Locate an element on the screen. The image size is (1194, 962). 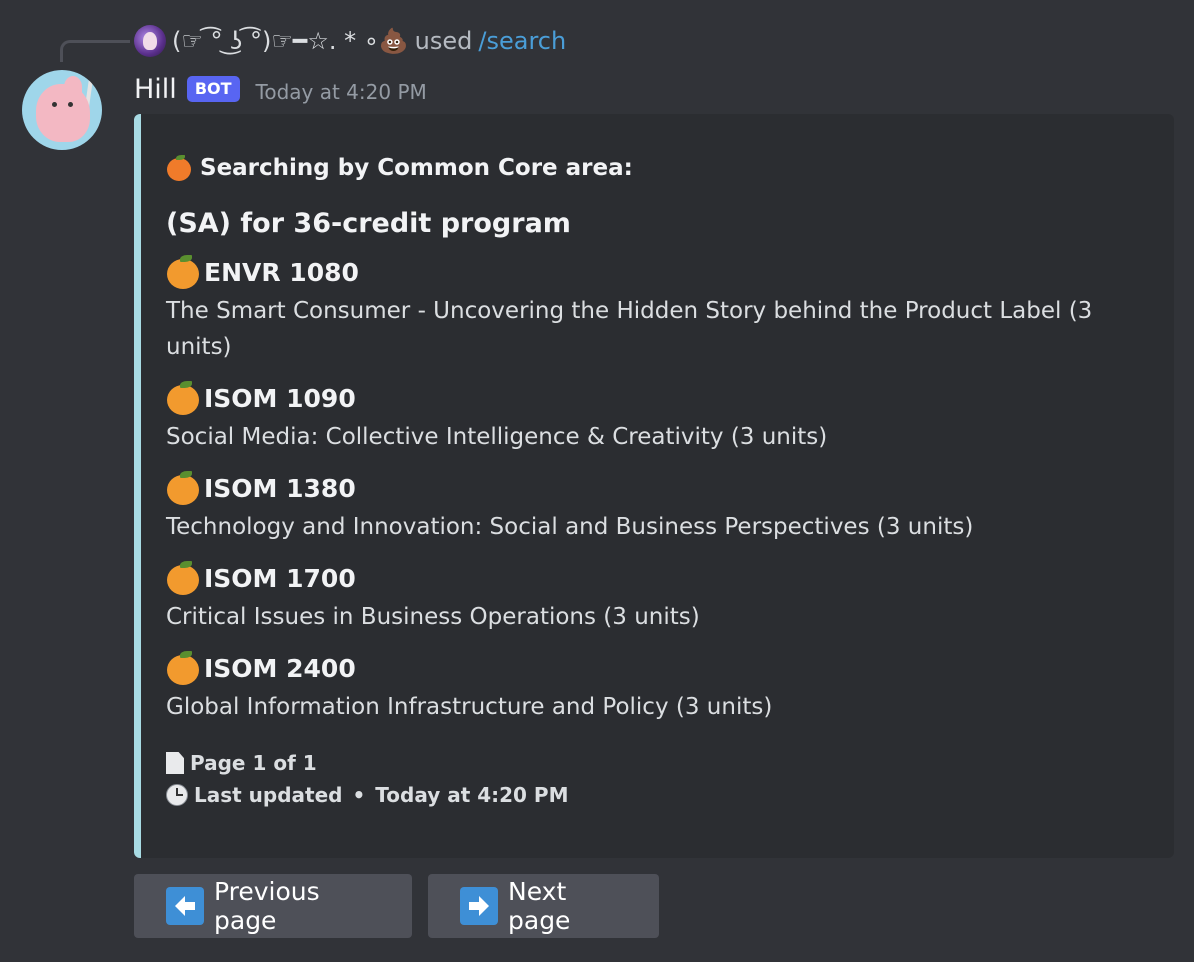
previous-page-button: Previous page is located at coordinates (273, 906).